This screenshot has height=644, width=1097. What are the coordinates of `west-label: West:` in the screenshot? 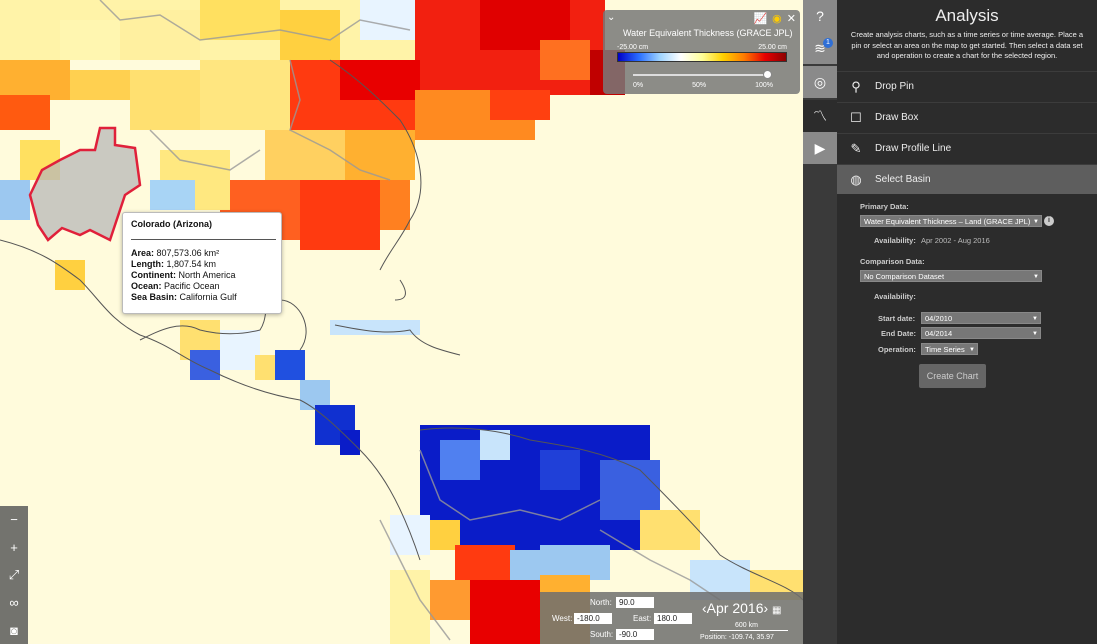 It's located at (562, 618).